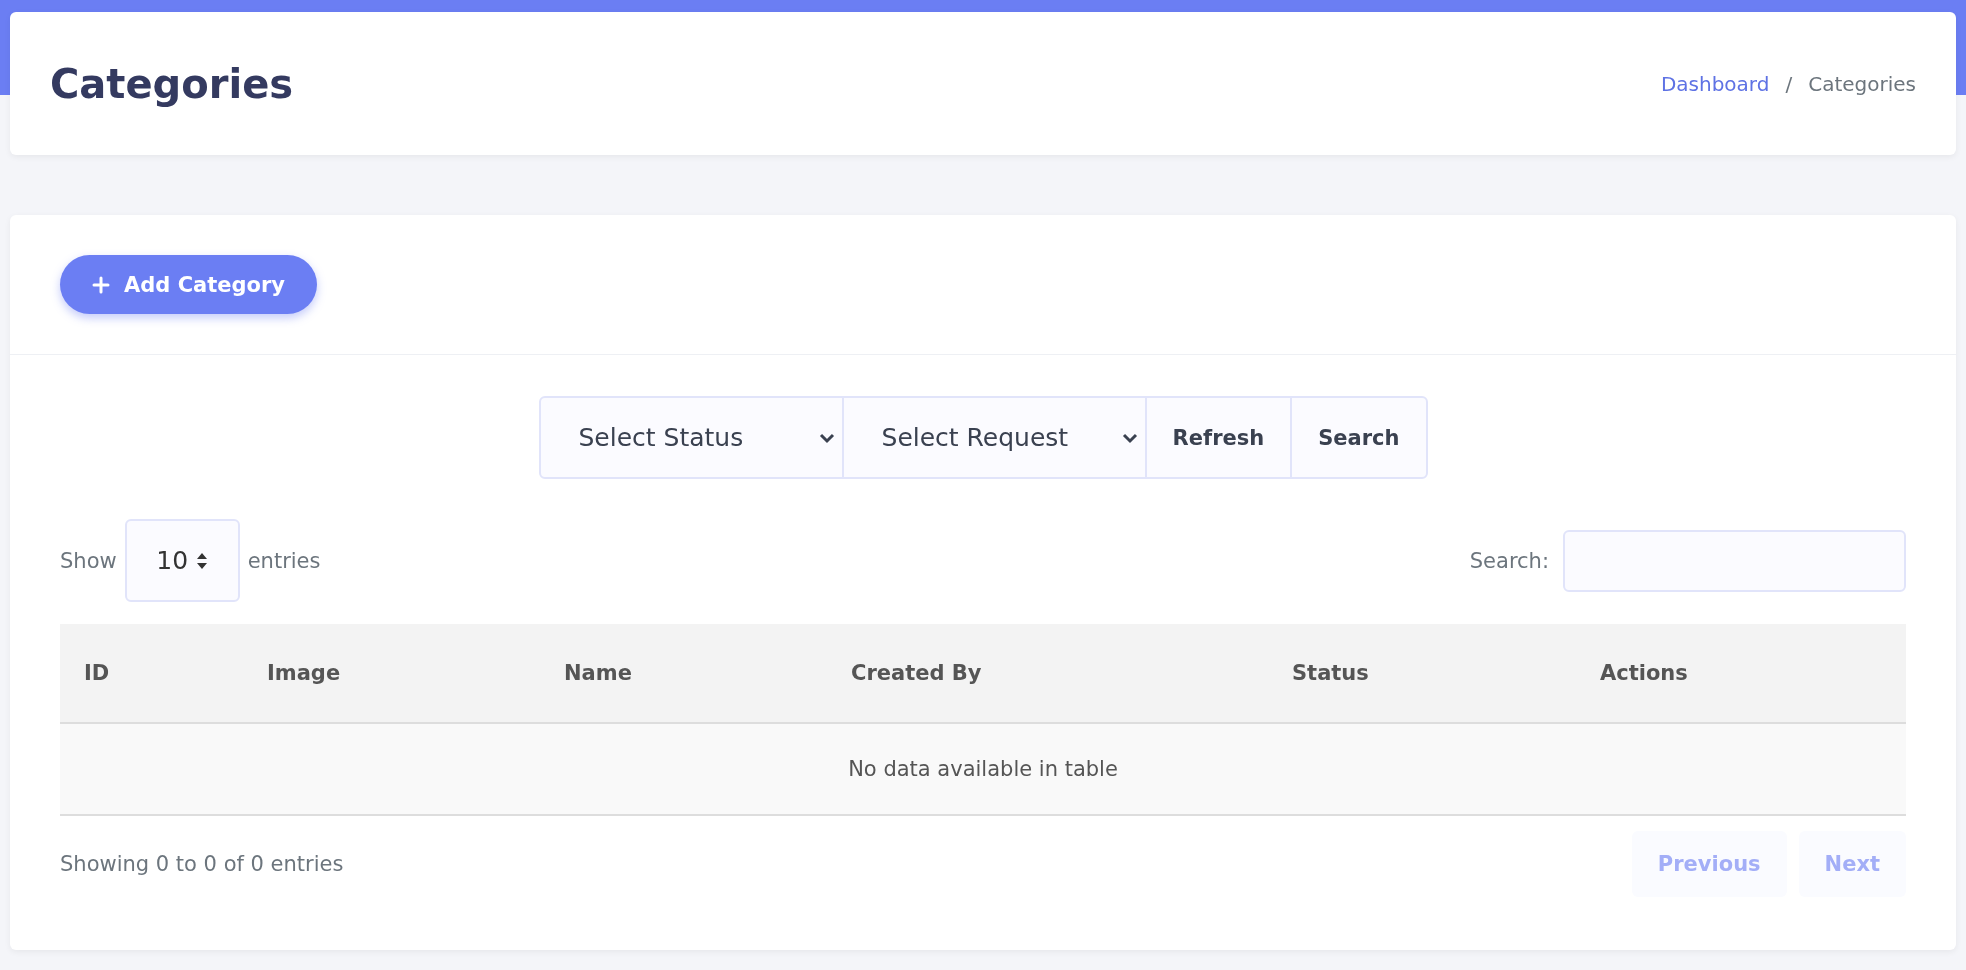 This screenshot has height=970, width=1966. Describe the element at coordinates (983, 769) in the screenshot. I see `empty-table-message: No data available in table` at that location.